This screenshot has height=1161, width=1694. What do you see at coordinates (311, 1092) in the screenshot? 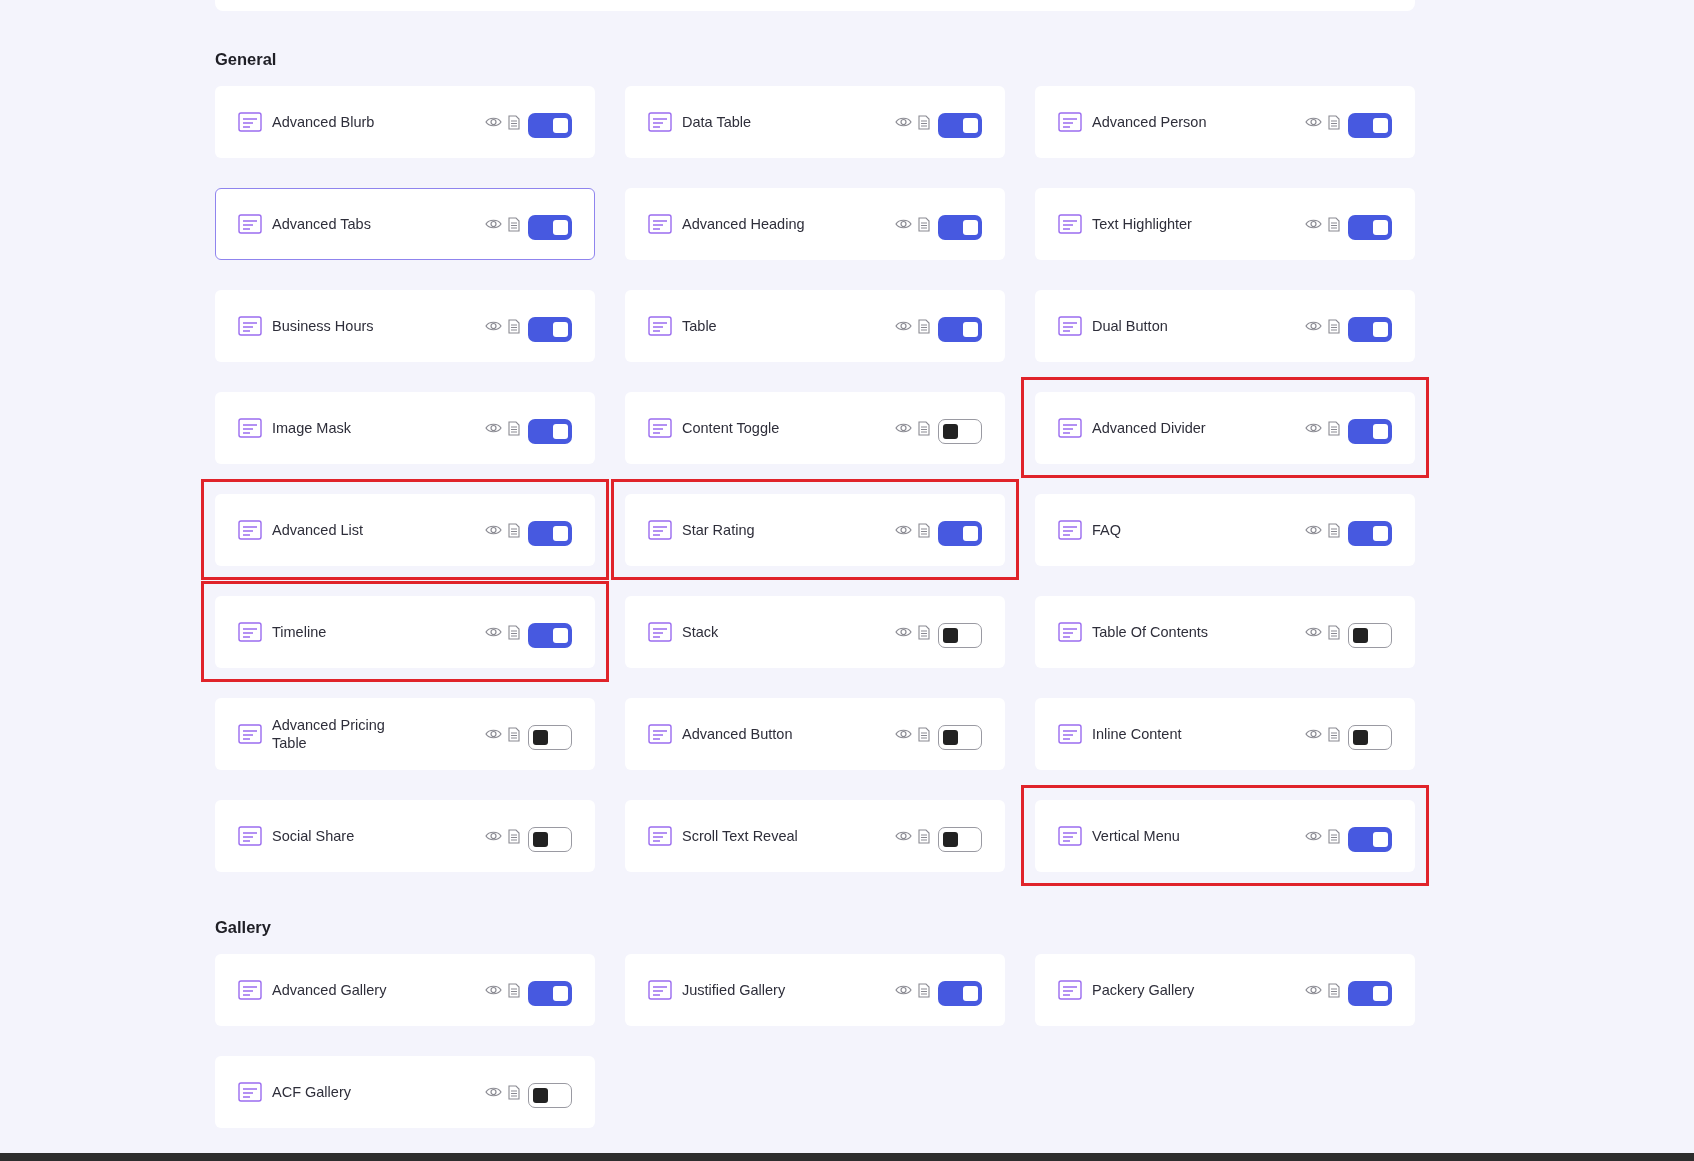
I see `widget-name: ACF Gallery` at bounding box center [311, 1092].